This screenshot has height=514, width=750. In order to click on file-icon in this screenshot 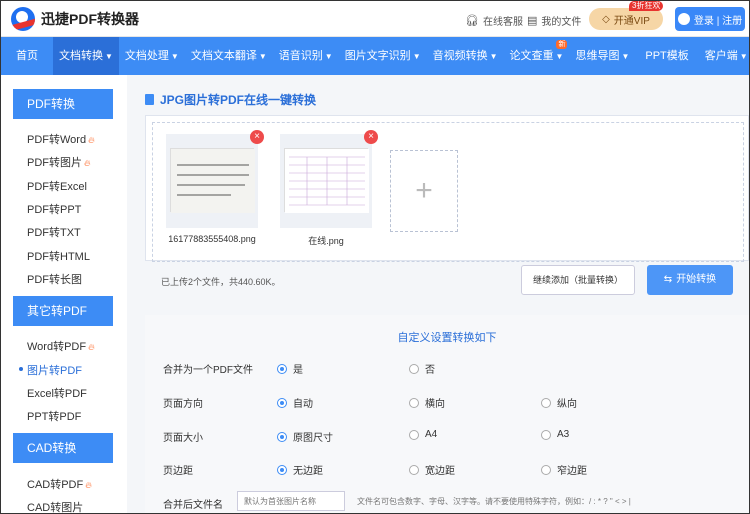, I will do `click(149, 99)`.